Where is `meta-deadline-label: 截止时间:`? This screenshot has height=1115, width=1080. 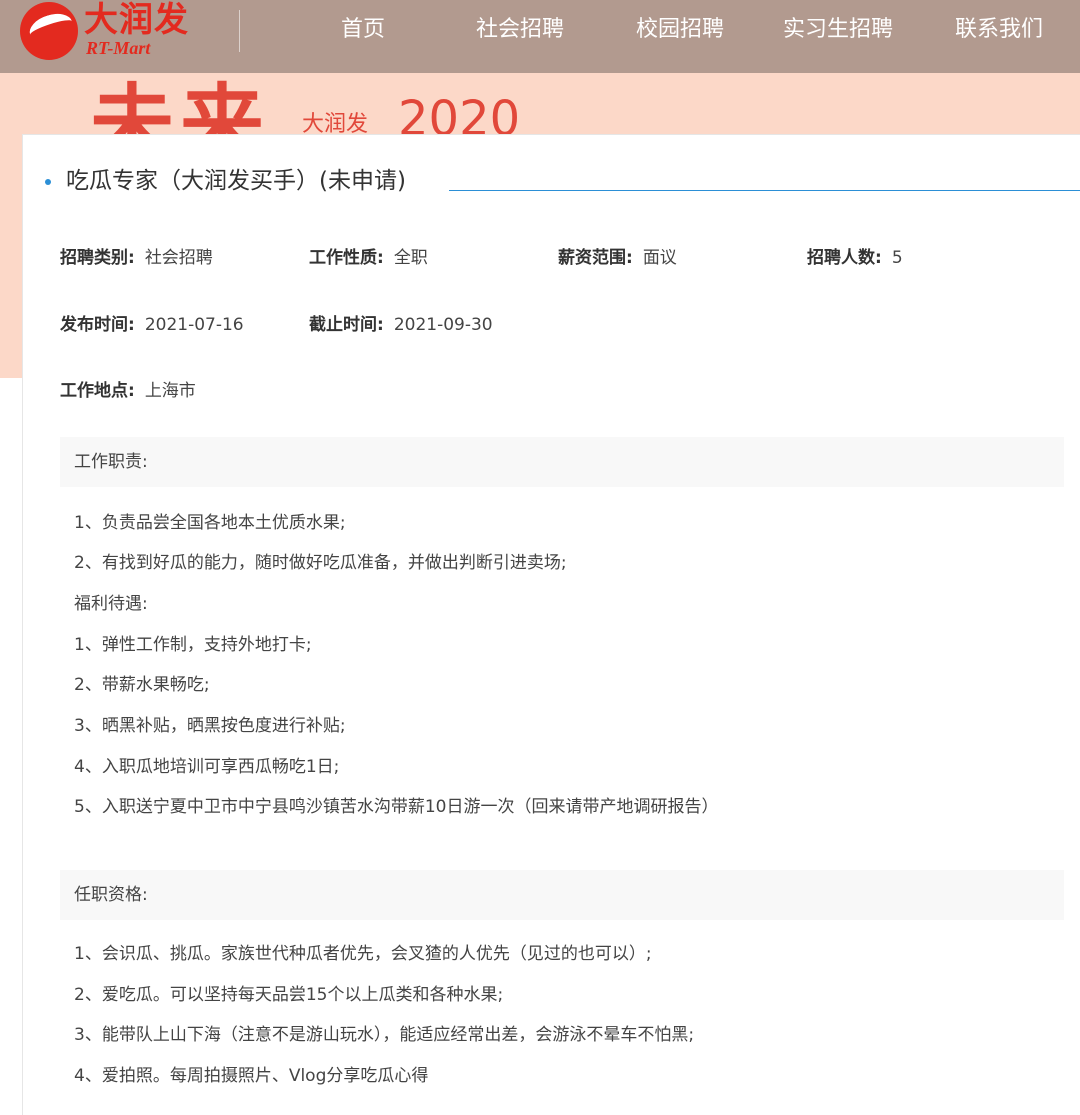
meta-deadline-label: 截止时间: is located at coordinates (346, 325).